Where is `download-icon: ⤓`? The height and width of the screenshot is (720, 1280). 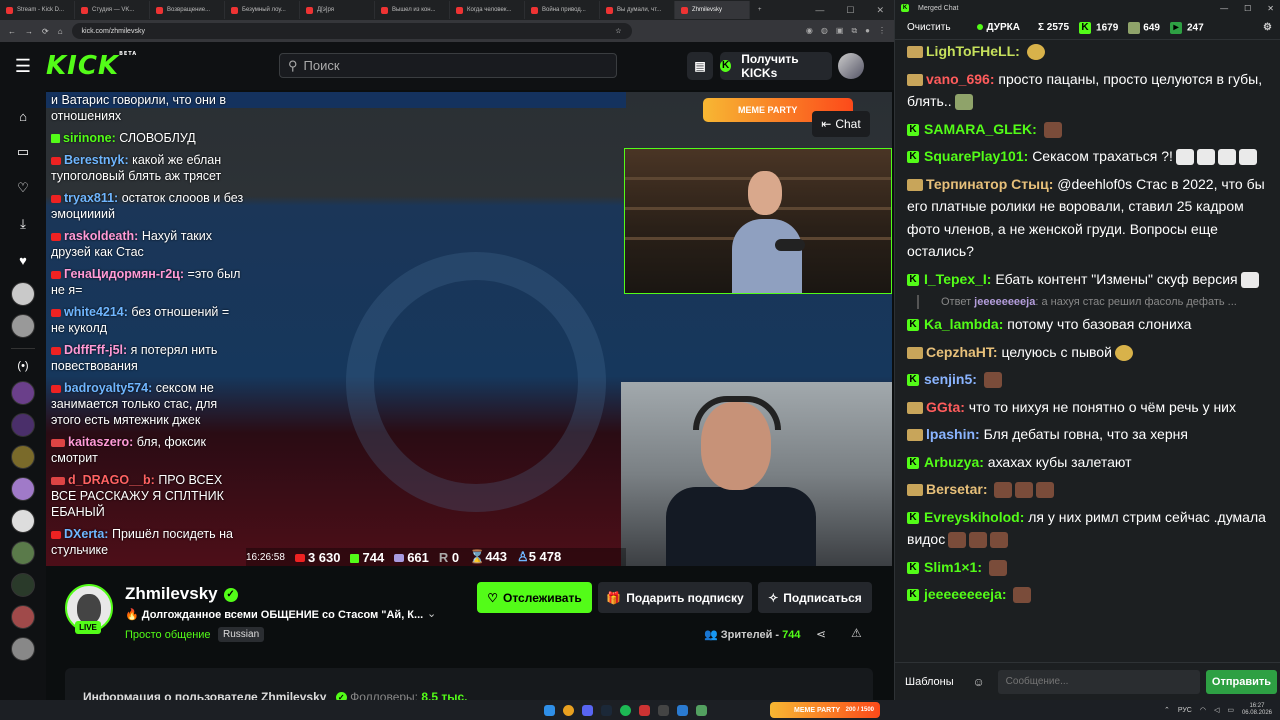 download-icon: ⤓ is located at coordinates (23, 224).